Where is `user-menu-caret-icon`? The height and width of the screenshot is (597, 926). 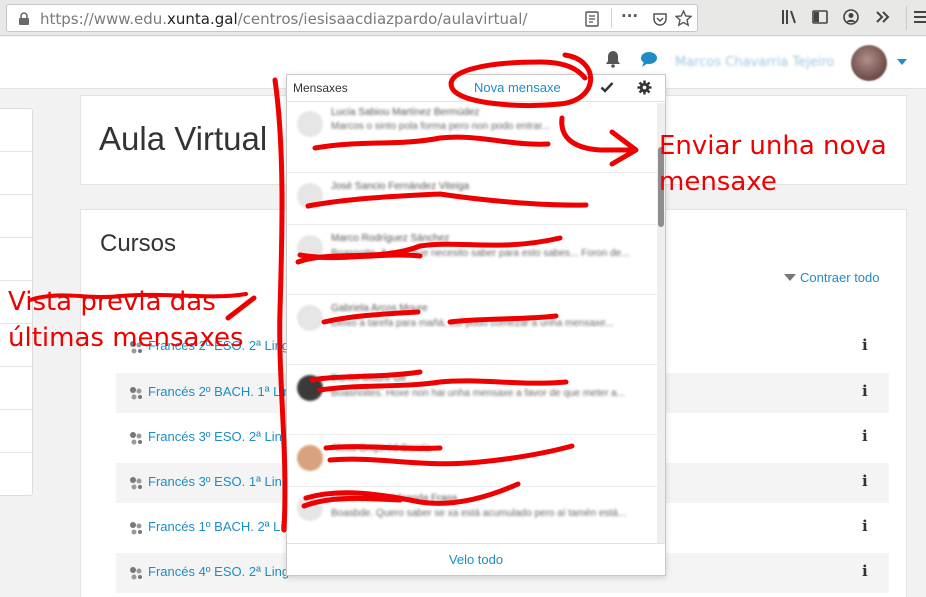
user-menu-caret-icon is located at coordinates (902, 62).